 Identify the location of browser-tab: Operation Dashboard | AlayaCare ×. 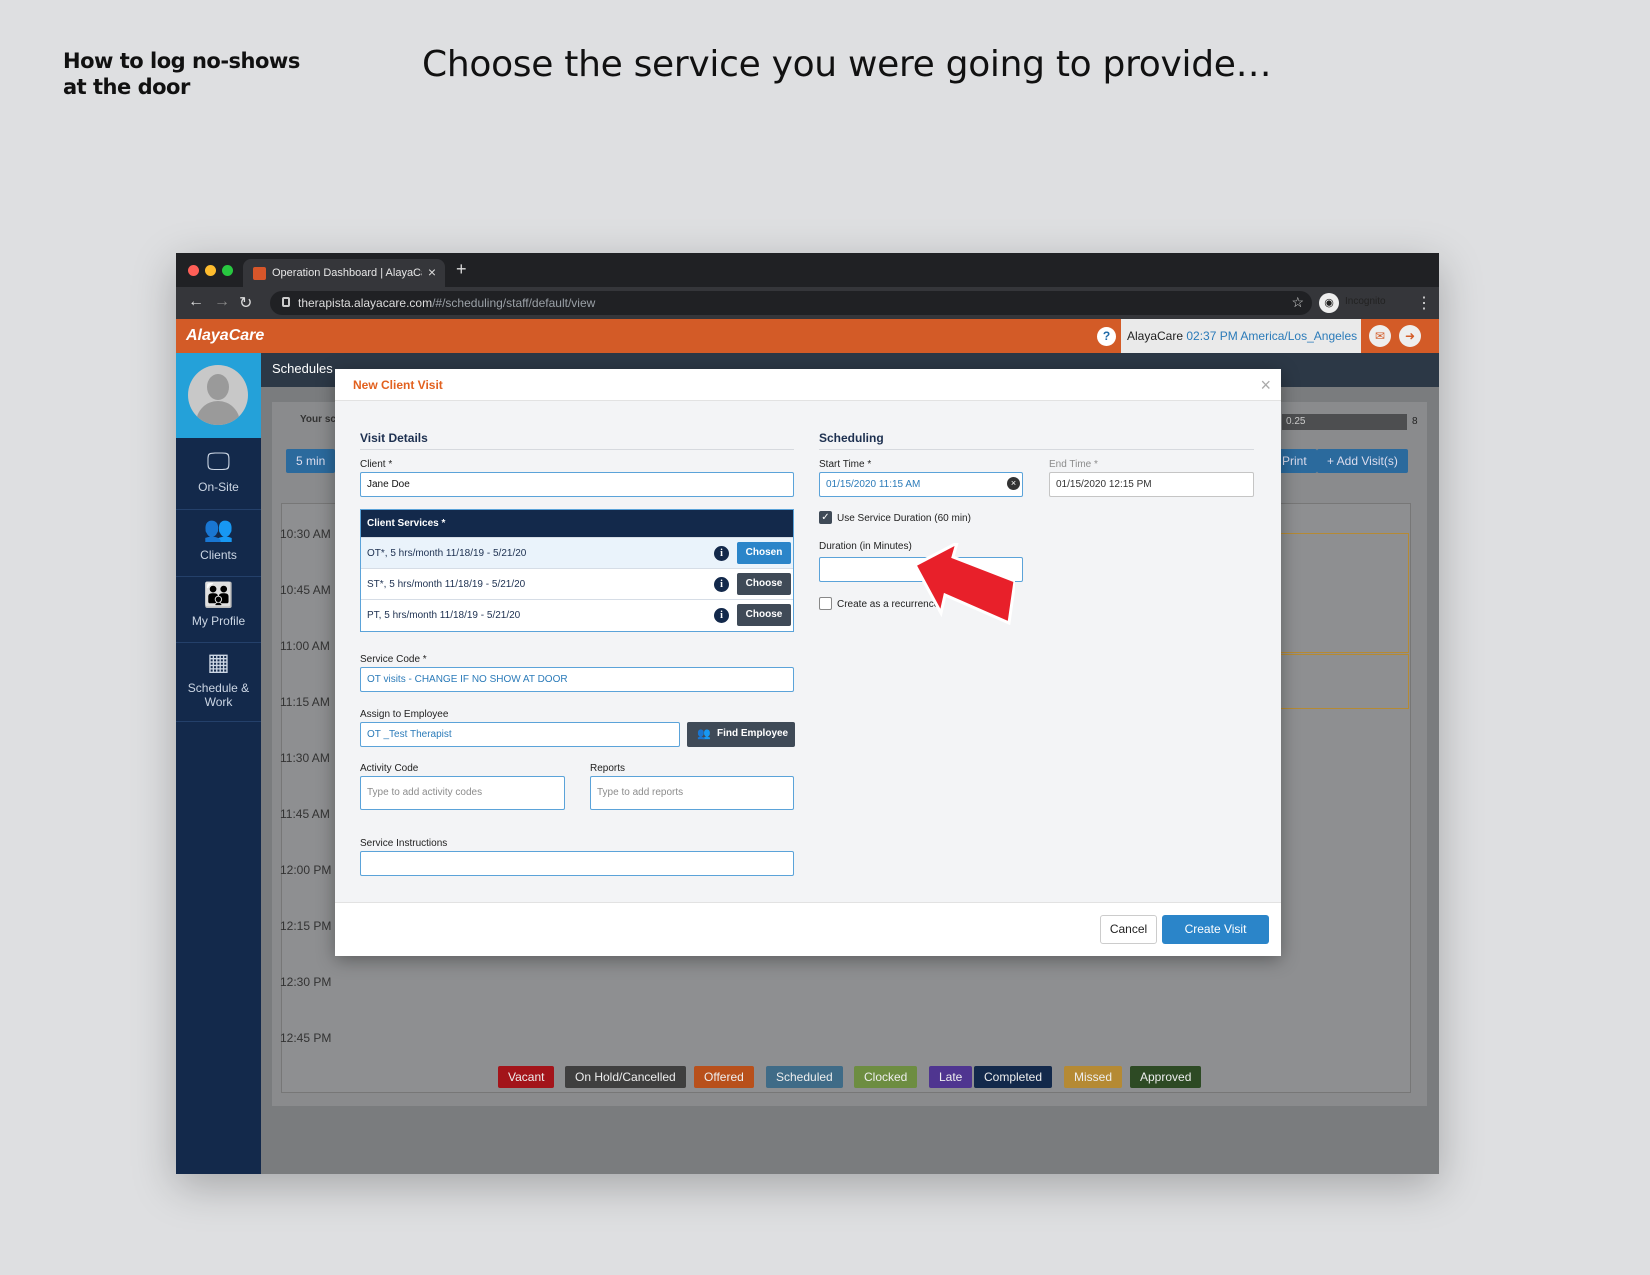
(344, 273).